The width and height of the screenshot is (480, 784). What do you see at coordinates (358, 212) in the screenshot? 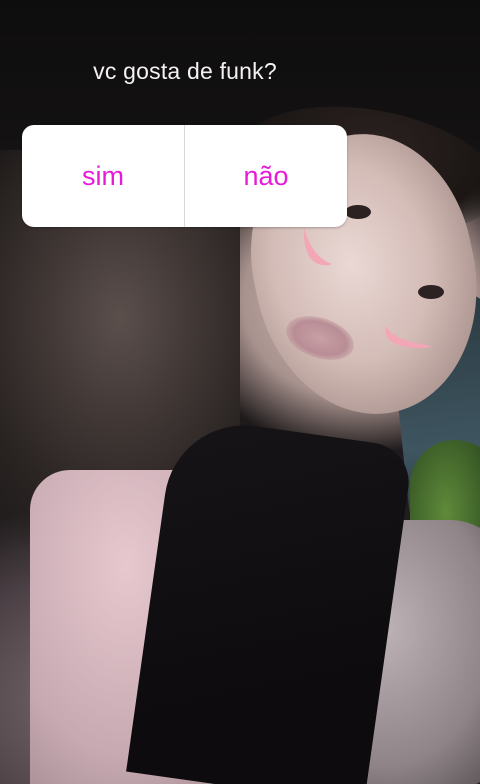
I see `eye-left` at bounding box center [358, 212].